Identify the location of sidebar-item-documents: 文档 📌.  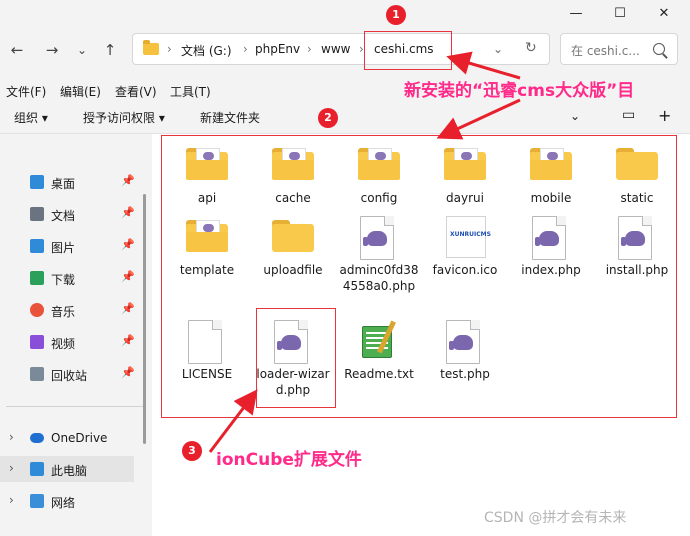
(75, 214).